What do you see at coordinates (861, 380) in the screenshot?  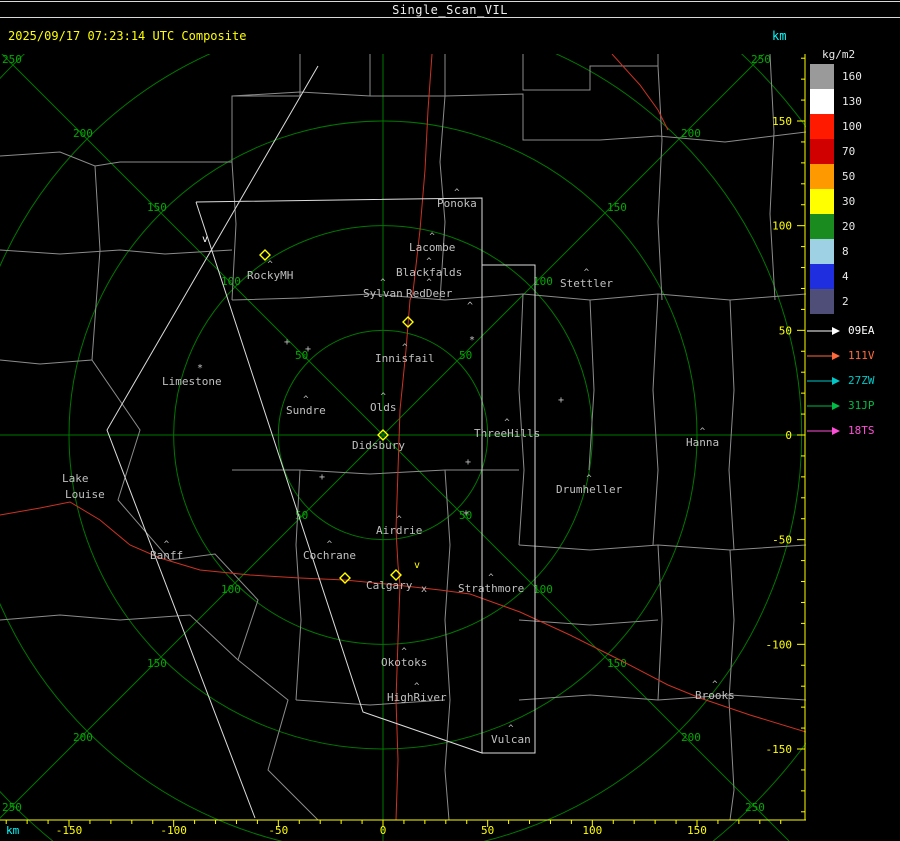 I see `site-id-label: 27ZW` at bounding box center [861, 380].